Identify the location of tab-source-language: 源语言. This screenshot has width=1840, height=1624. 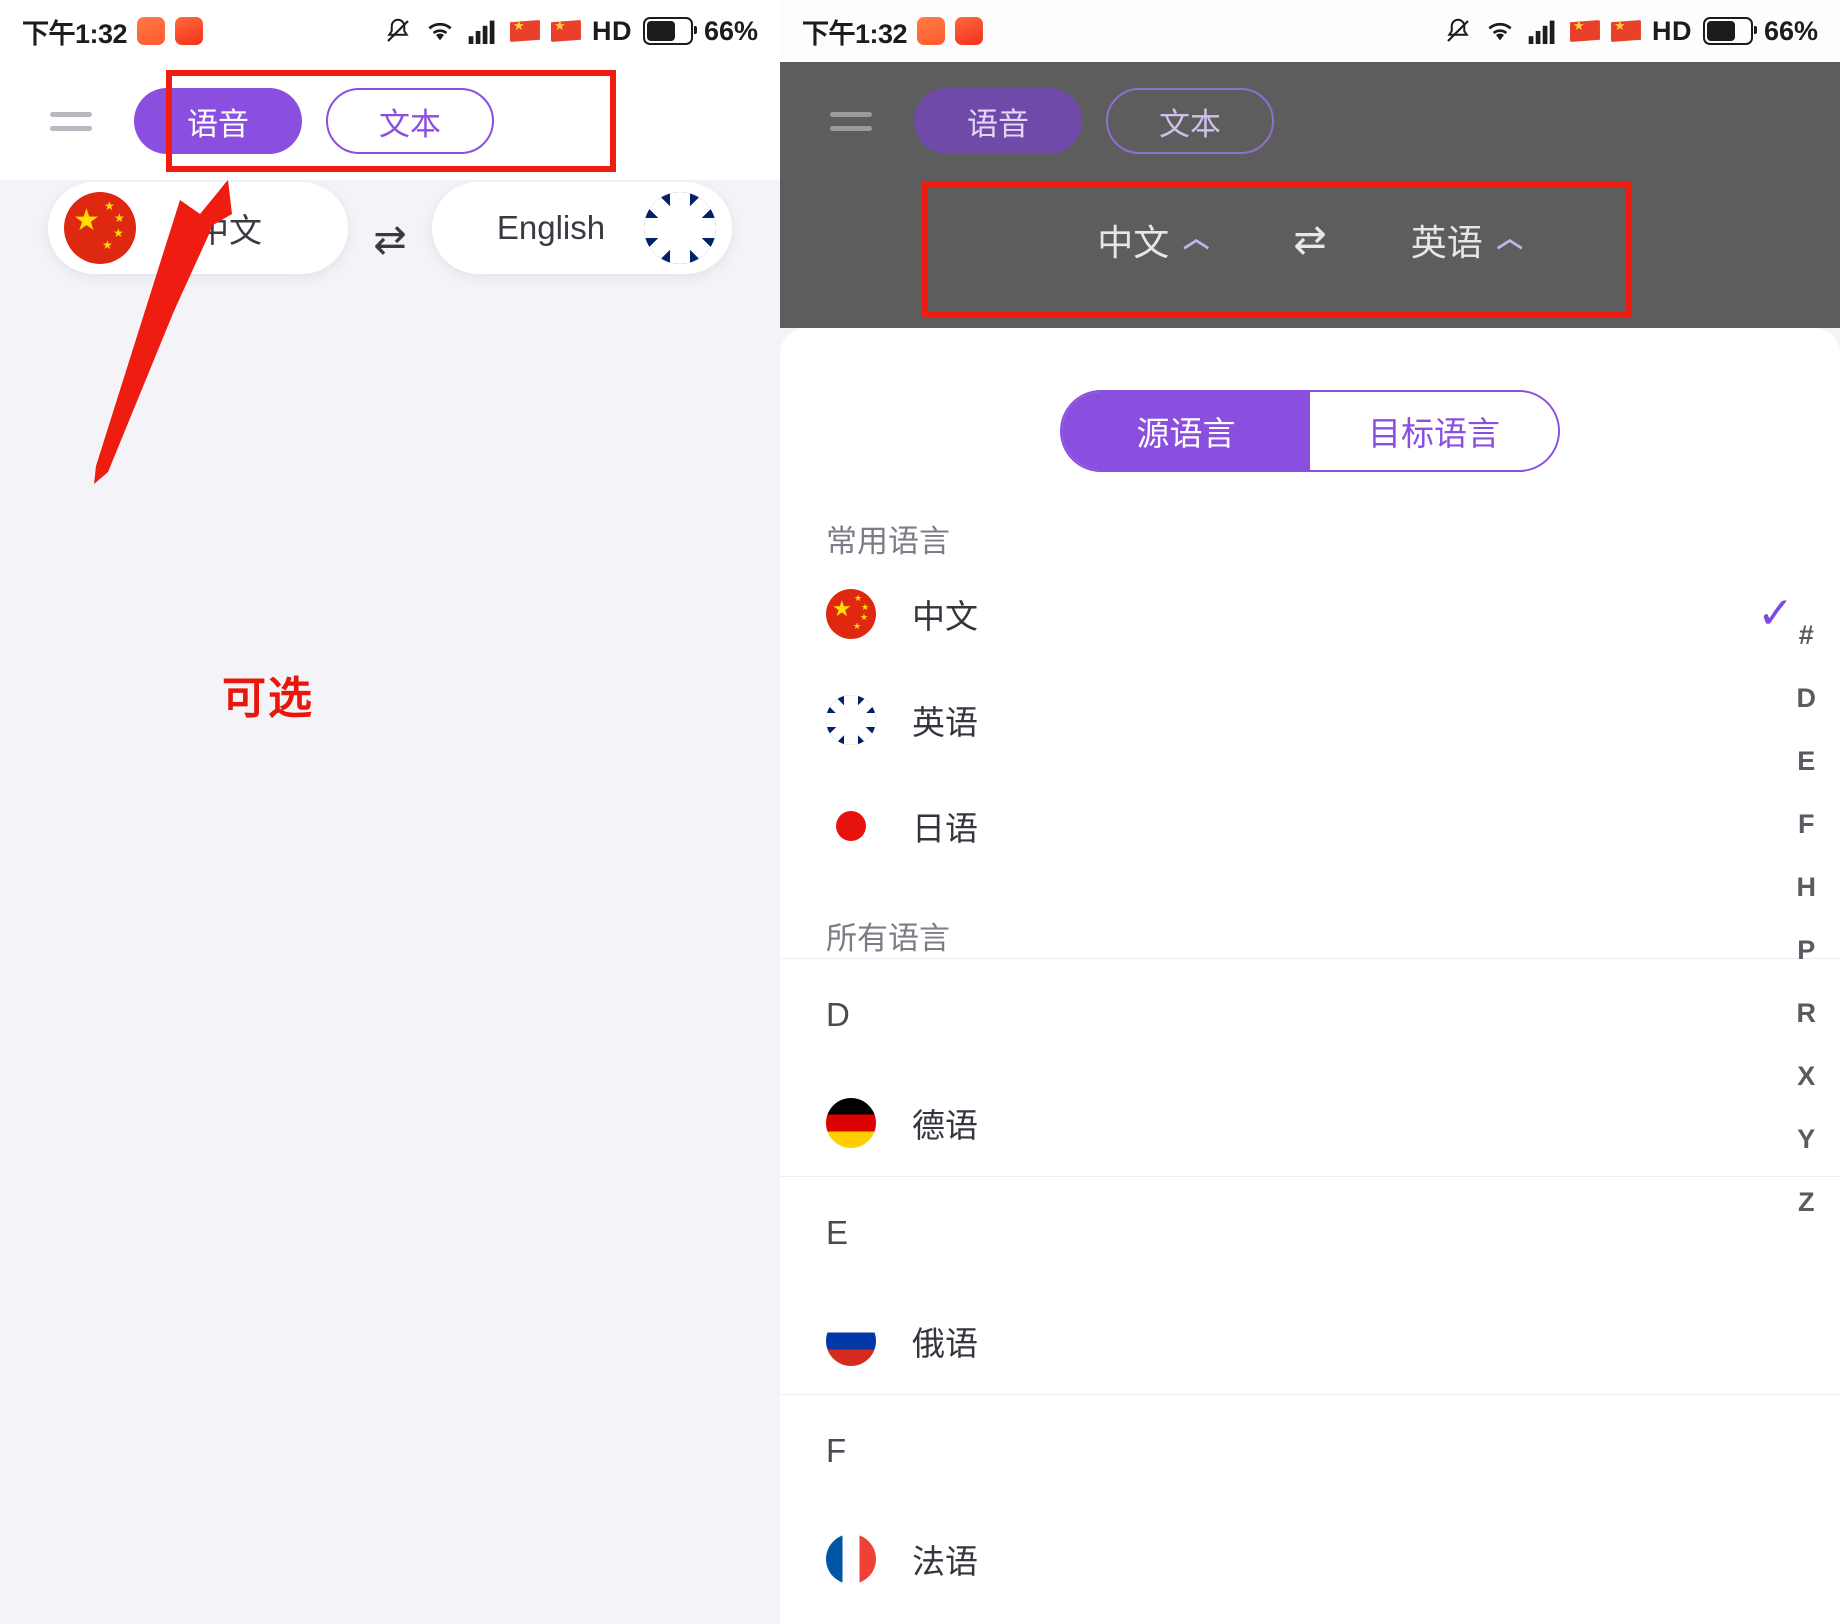
(1186, 431).